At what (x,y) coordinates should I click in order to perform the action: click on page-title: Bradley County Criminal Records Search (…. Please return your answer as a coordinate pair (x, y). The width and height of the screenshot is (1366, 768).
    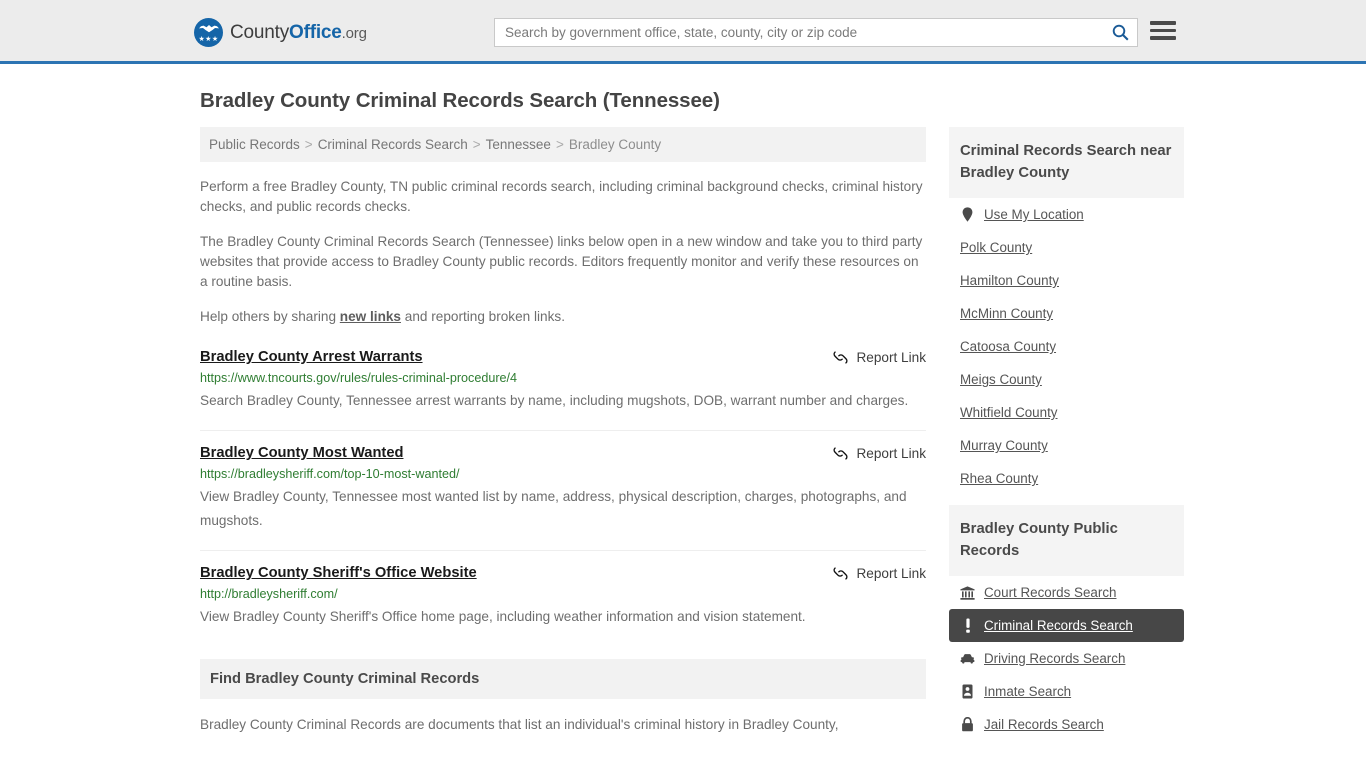
    Looking at the image, I should click on (460, 100).